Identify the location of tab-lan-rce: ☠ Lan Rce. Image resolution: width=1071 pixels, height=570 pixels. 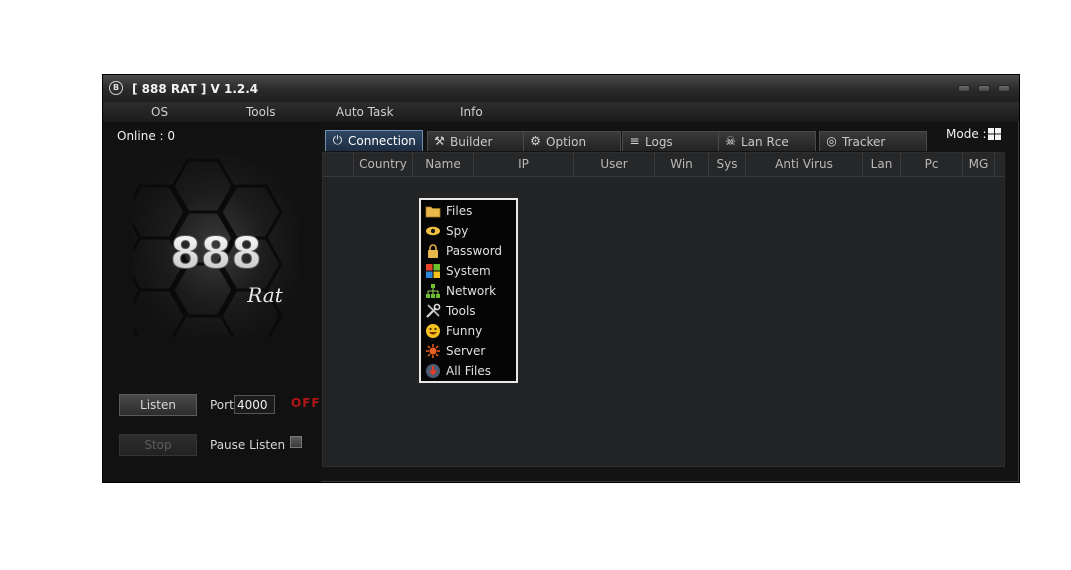
(767, 141).